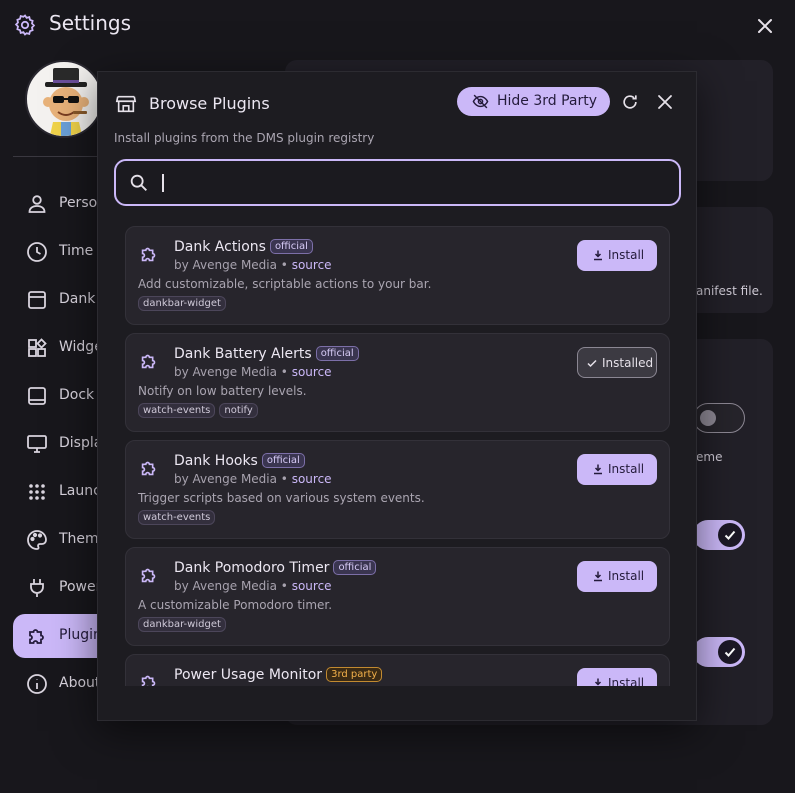 This screenshot has height=793, width=795. What do you see at coordinates (80, 587) in the screenshot?
I see `sidebar-item-label: Power` at bounding box center [80, 587].